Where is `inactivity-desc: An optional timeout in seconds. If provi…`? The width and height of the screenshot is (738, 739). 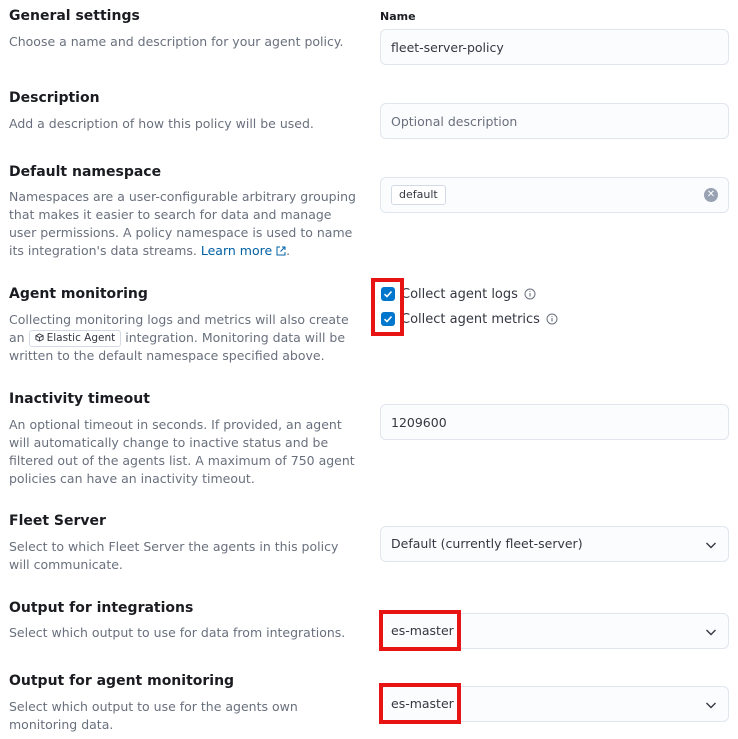
inactivity-desc: An optional timeout in seconds. If provi… is located at coordinates (182, 451).